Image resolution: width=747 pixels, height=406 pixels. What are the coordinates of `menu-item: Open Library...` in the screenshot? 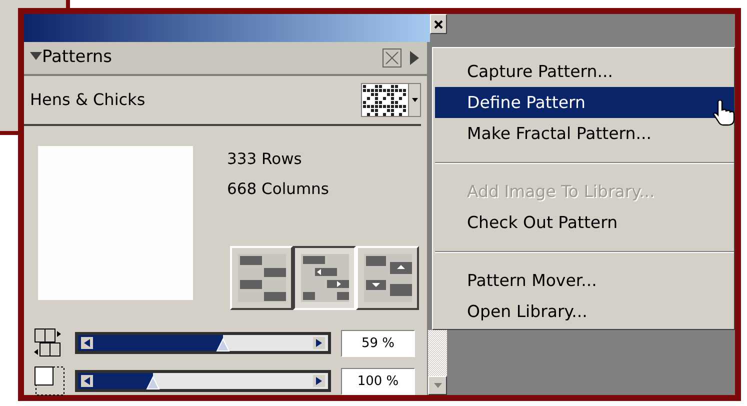 It's located at (584, 311).